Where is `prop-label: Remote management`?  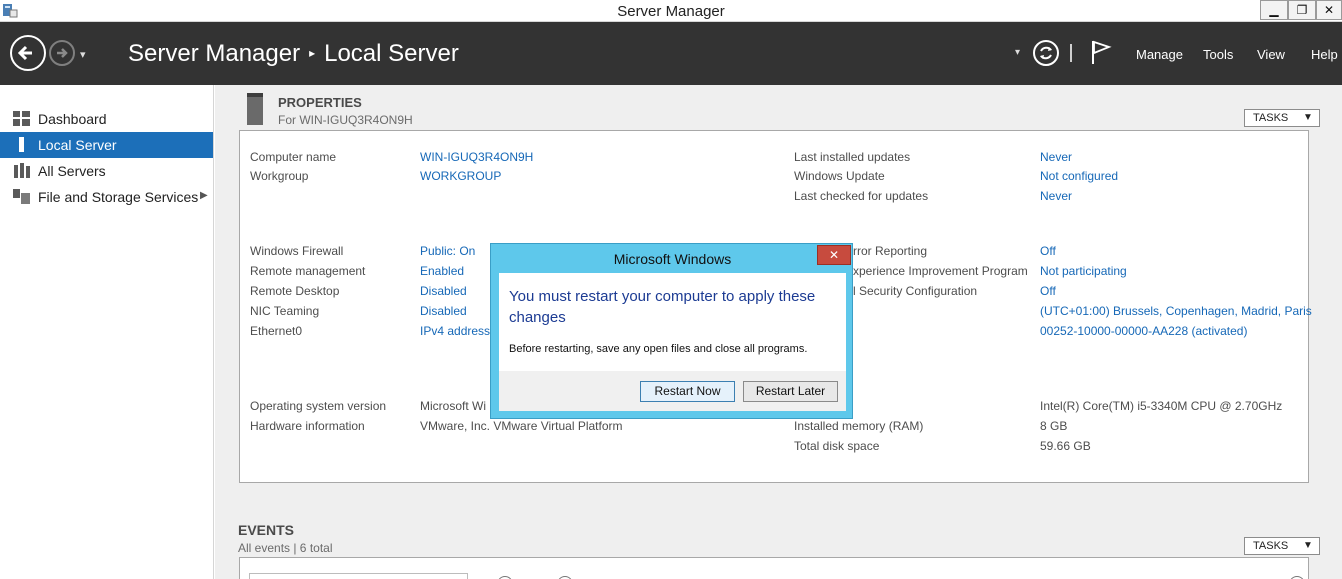
prop-label: Remote management is located at coordinates (308, 271).